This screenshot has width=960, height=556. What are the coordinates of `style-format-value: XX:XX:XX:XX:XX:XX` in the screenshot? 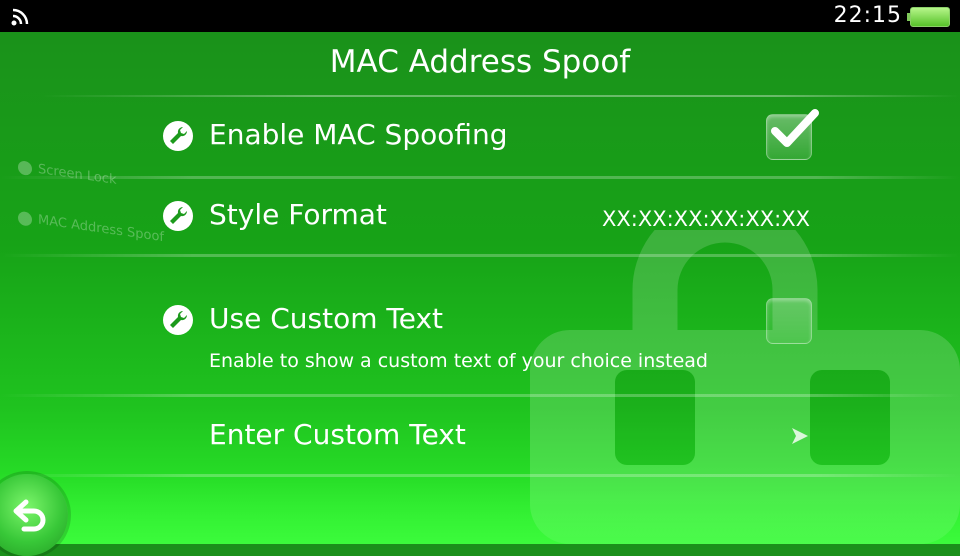 It's located at (705, 219).